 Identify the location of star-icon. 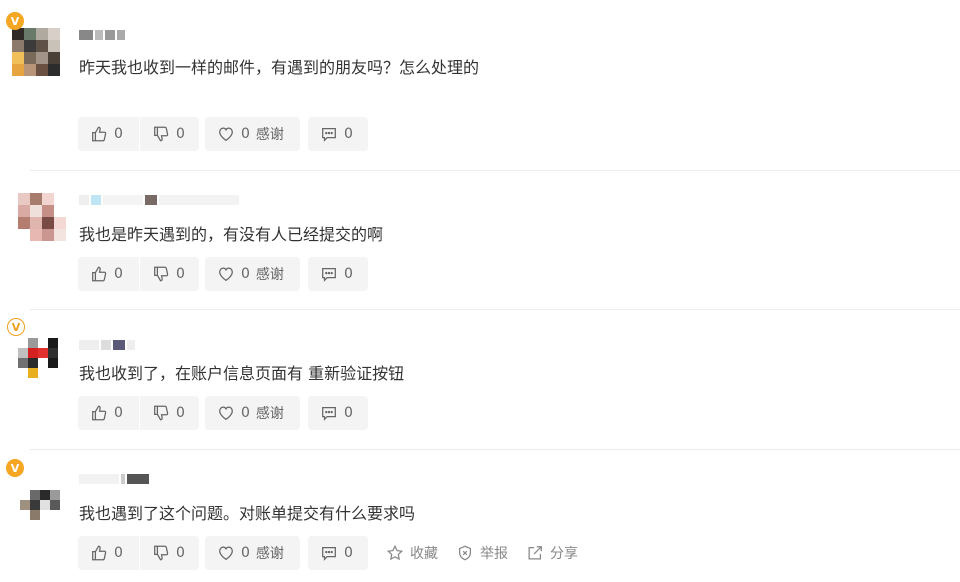
(395, 552).